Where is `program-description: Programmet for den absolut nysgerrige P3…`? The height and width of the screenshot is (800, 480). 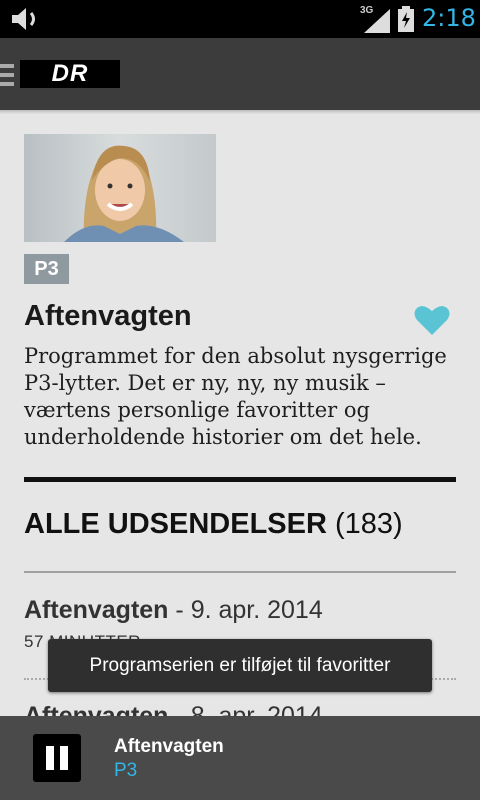 program-description: Programmet for den absolut nysgerrige P3… is located at coordinates (244, 397).